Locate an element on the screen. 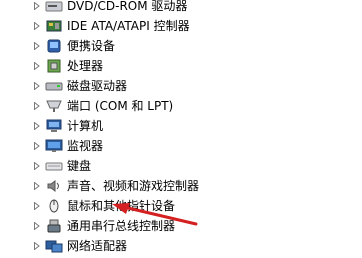 The height and width of the screenshot is (258, 362). dvd-drive-icon is located at coordinates (54, 7).